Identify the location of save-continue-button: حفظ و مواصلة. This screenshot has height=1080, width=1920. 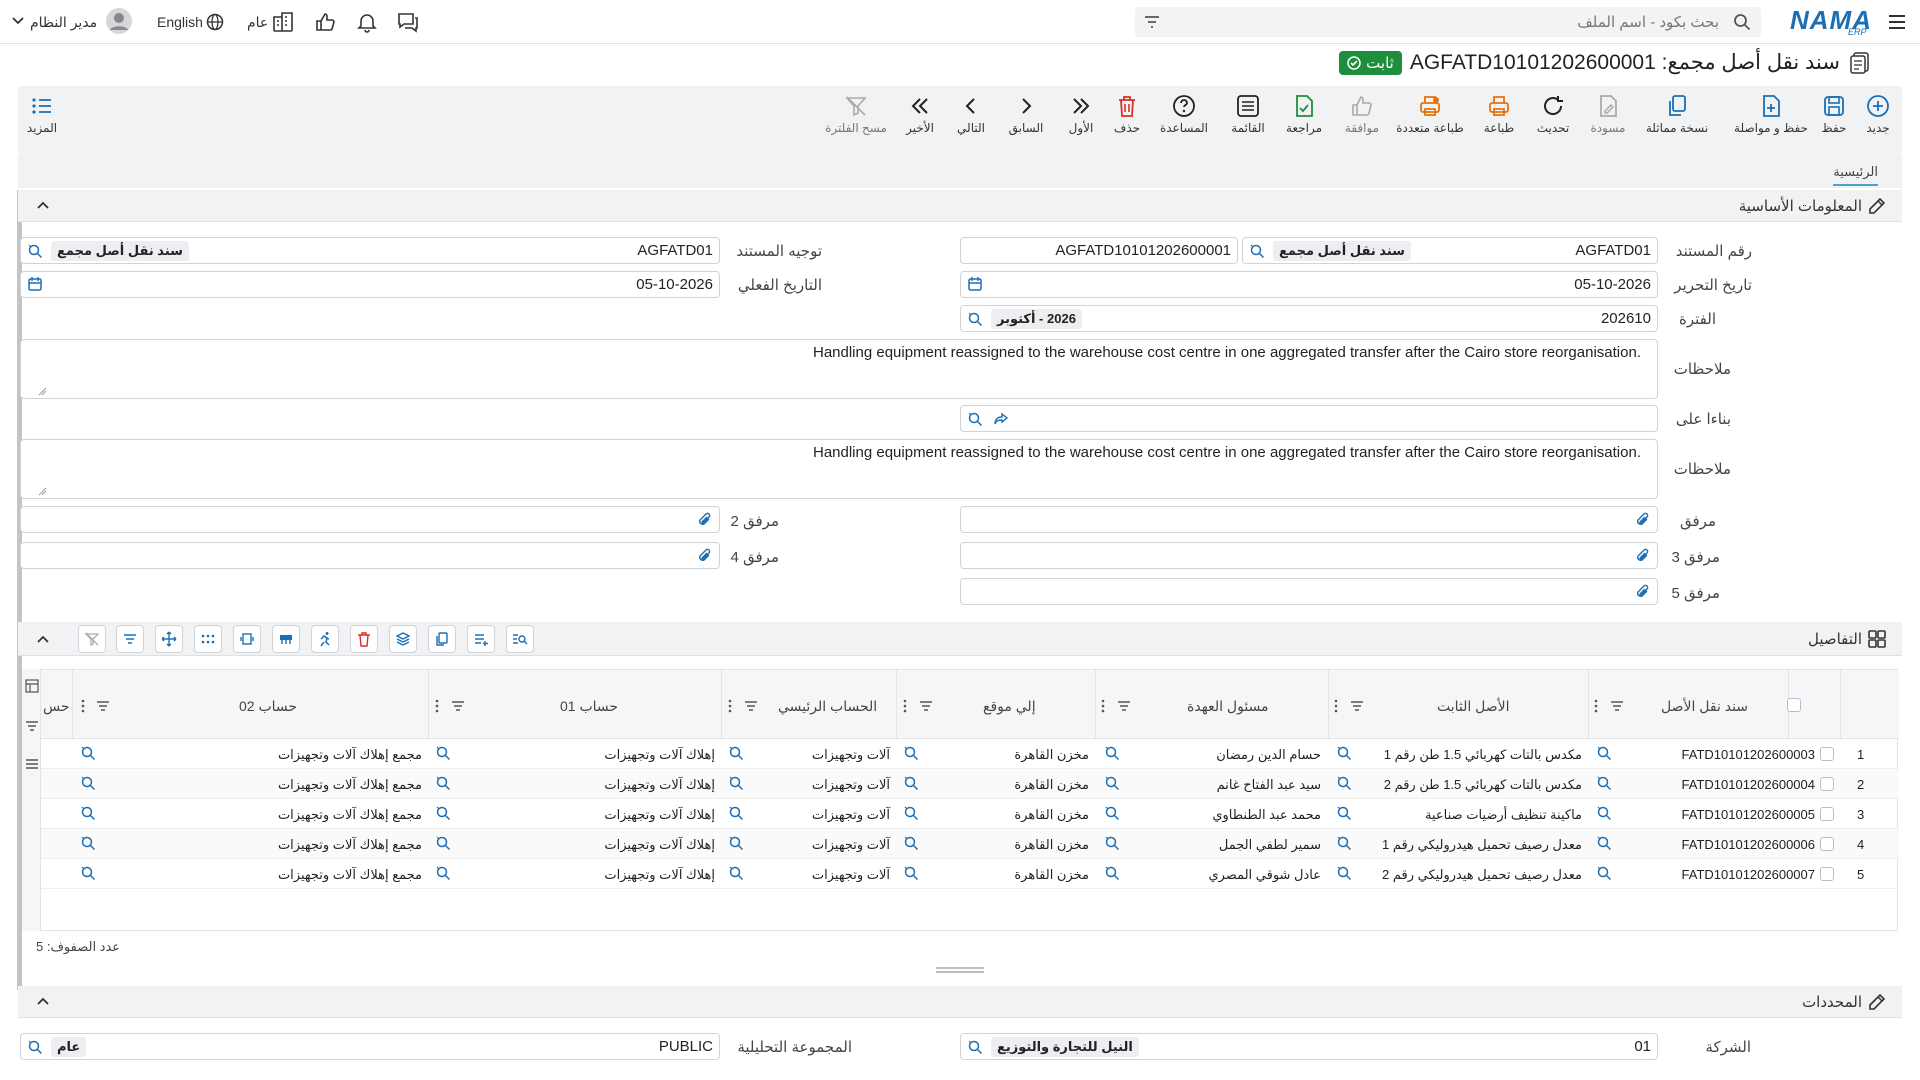
(1771, 114).